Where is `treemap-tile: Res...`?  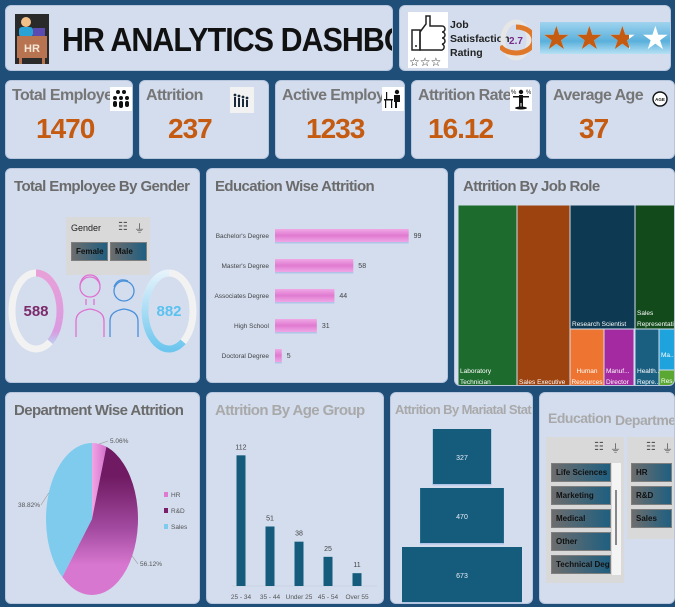 treemap-tile: Res... is located at coordinates (667, 378).